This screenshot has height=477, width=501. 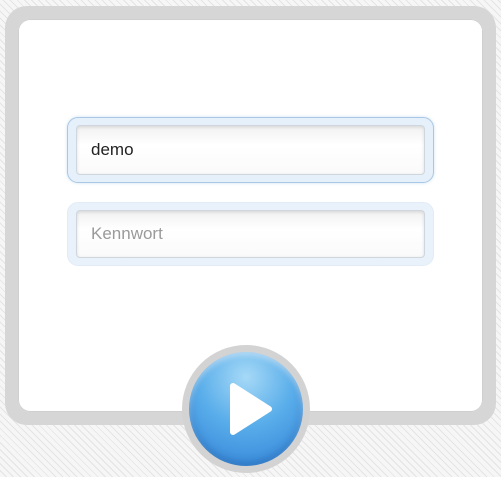 I want to click on username-field-wrapper, so click(x=250, y=150).